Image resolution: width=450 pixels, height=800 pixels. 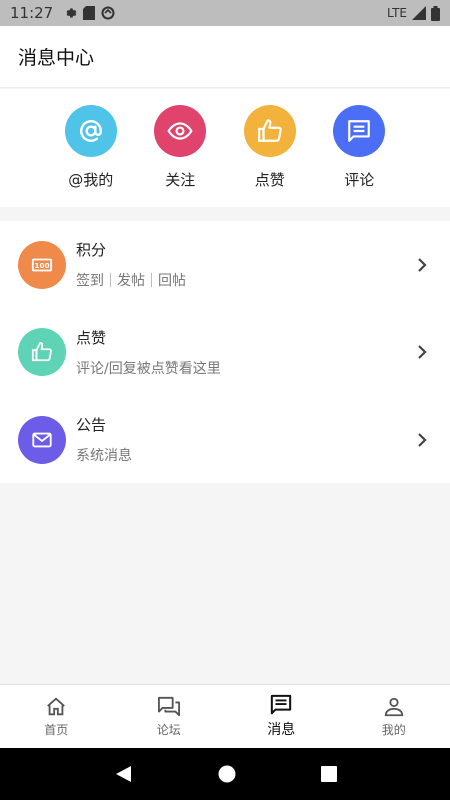 I want to click on tab-label: 我的, so click(x=393, y=729).